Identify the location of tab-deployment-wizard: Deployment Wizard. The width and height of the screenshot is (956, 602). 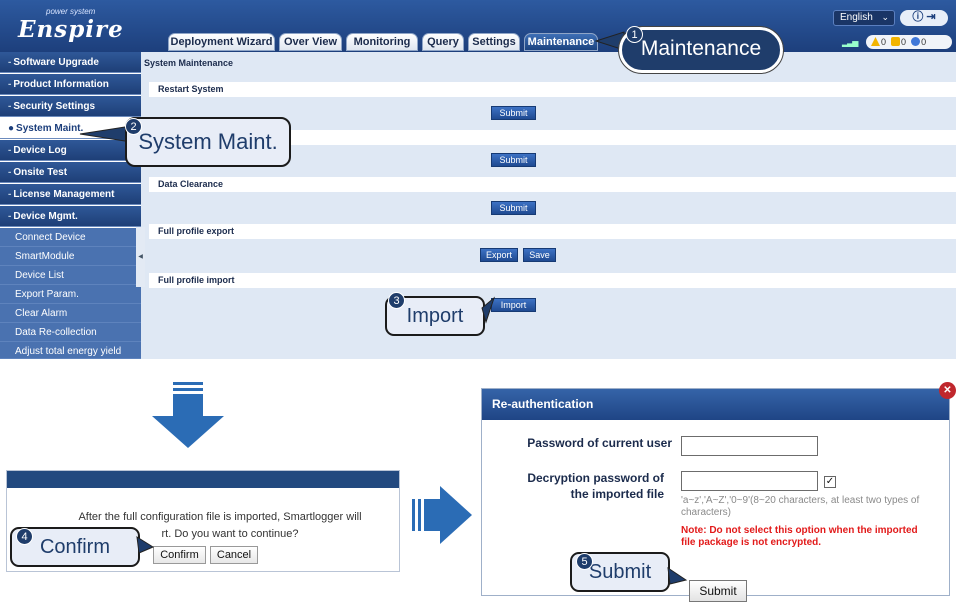
(221, 42).